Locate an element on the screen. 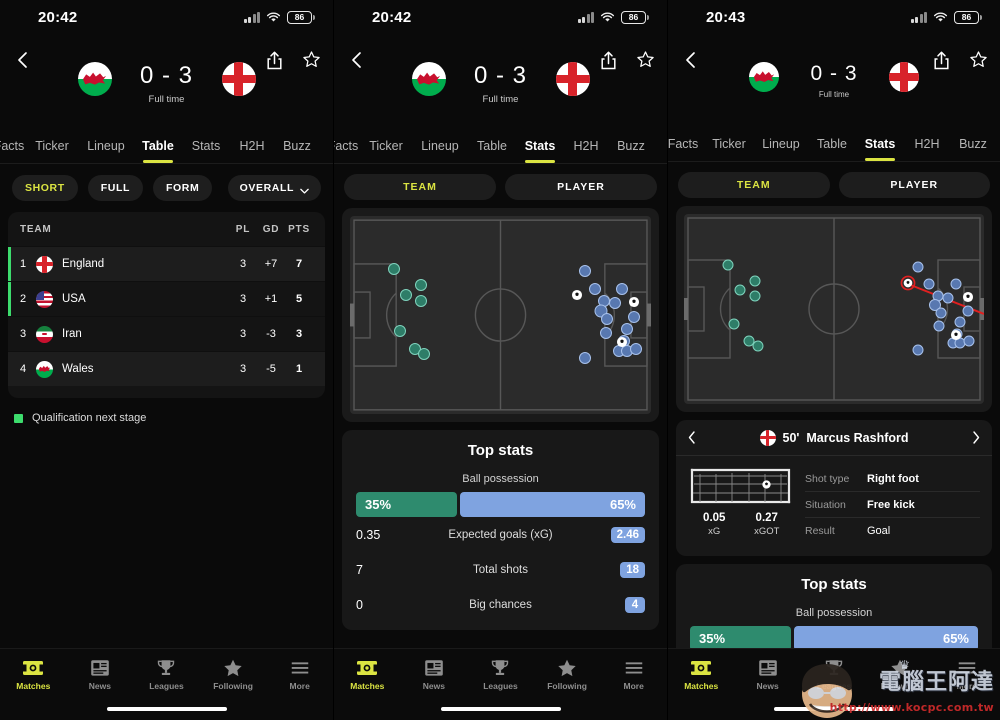 The width and height of the screenshot is (1000, 720). status-indicators: 86 is located at coordinates (613, 17).